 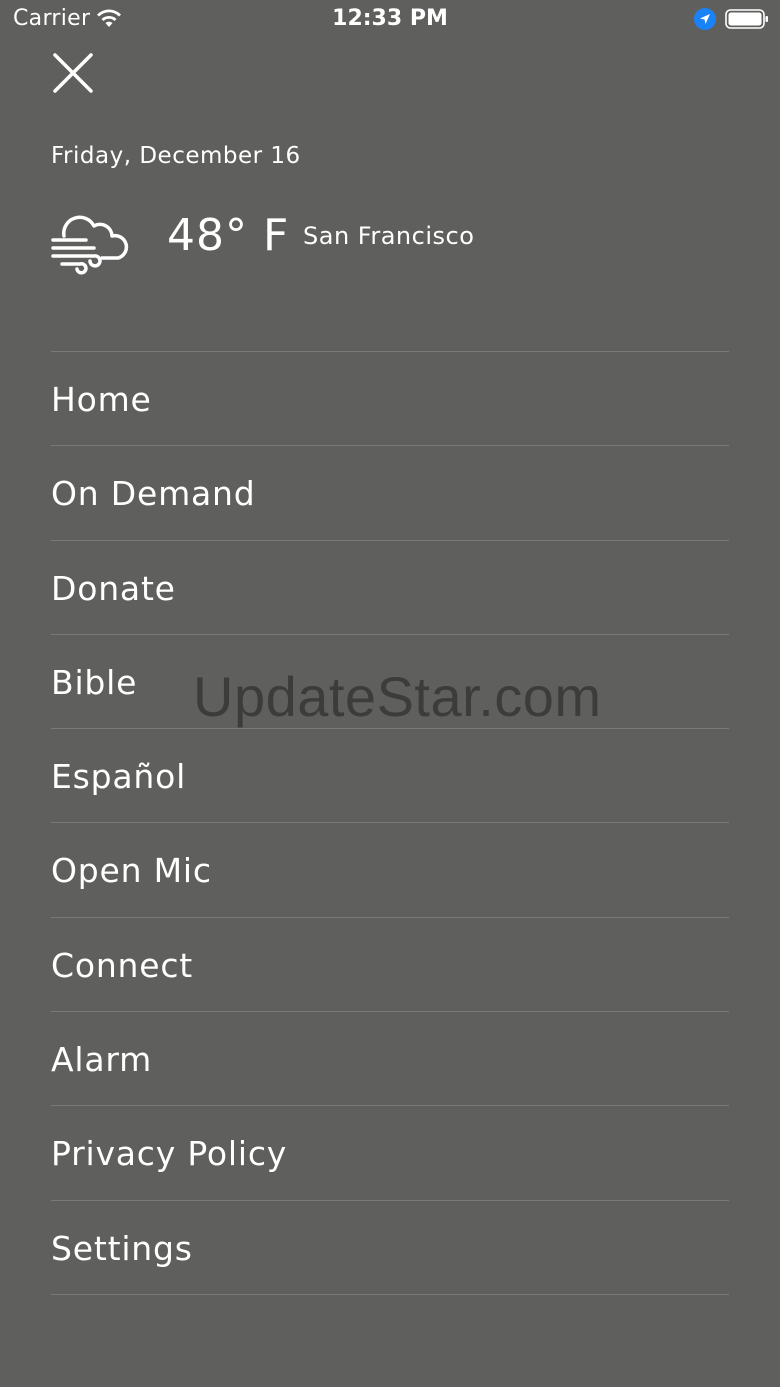 I want to click on current-date: Friday, December 16, so click(x=176, y=156).